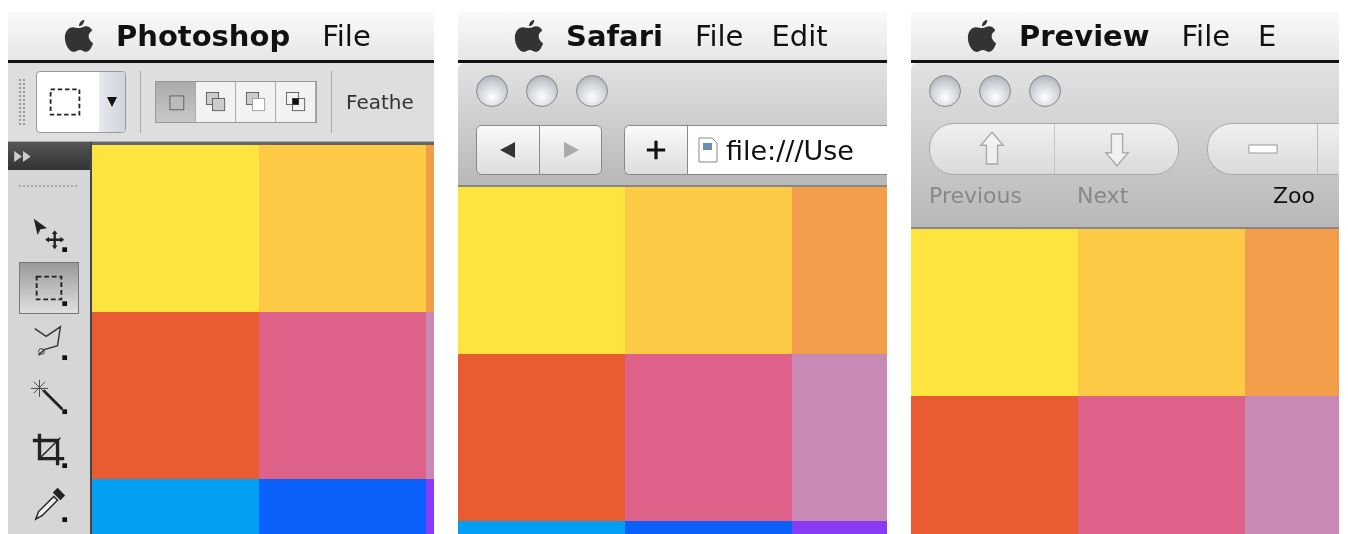  Describe the element at coordinates (1116, 149) in the screenshot. I see `down-arrow-icon` at that location.